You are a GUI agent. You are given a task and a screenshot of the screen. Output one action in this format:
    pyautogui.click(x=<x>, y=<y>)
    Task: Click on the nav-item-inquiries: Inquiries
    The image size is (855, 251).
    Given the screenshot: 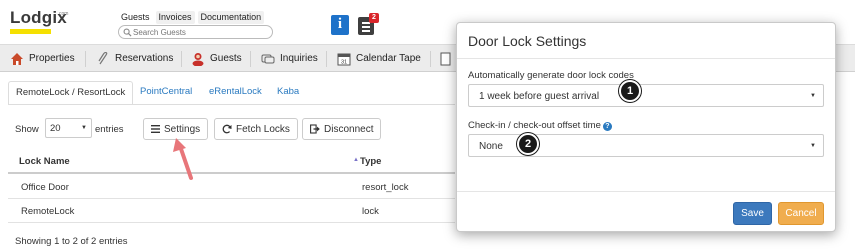 What is the action you would take?
    pyautogui.click(x=289, y=58)
    